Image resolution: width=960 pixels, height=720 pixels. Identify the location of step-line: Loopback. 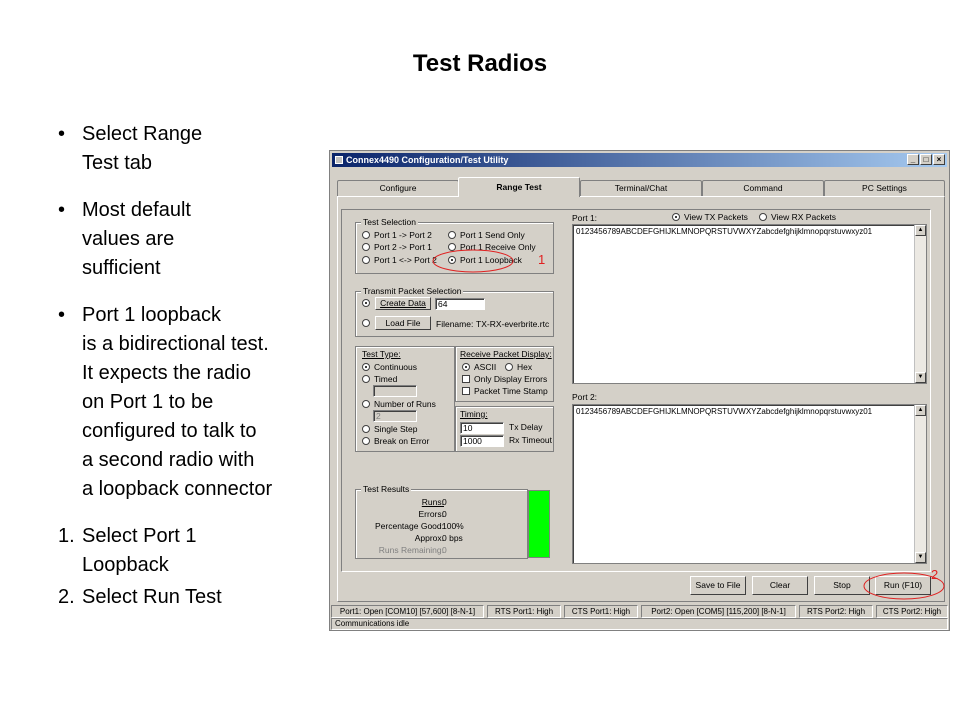
(125, 565).